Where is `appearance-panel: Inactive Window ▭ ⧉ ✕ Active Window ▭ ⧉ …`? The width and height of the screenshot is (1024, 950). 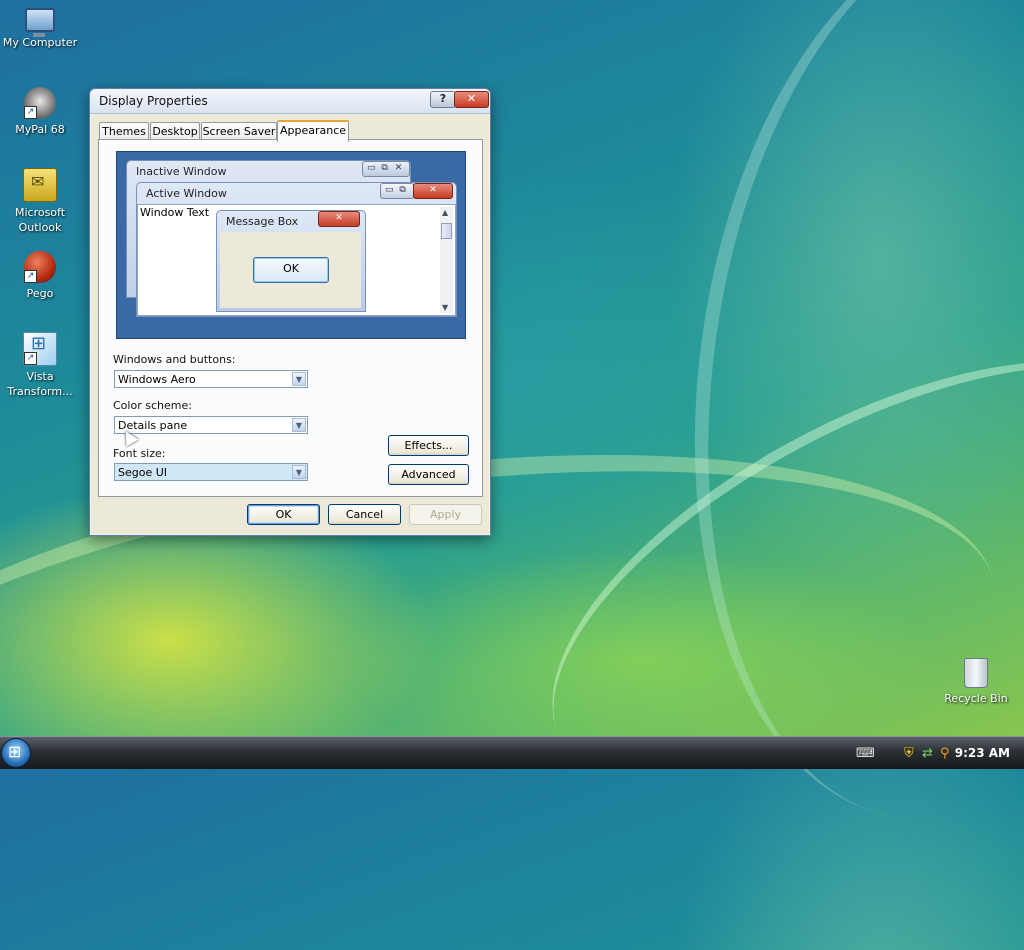 appearance-panel: Inactive Window ▭ ⧉ ✕ Active Window ▭ ⧉ … is located at coordinates (290, 318).